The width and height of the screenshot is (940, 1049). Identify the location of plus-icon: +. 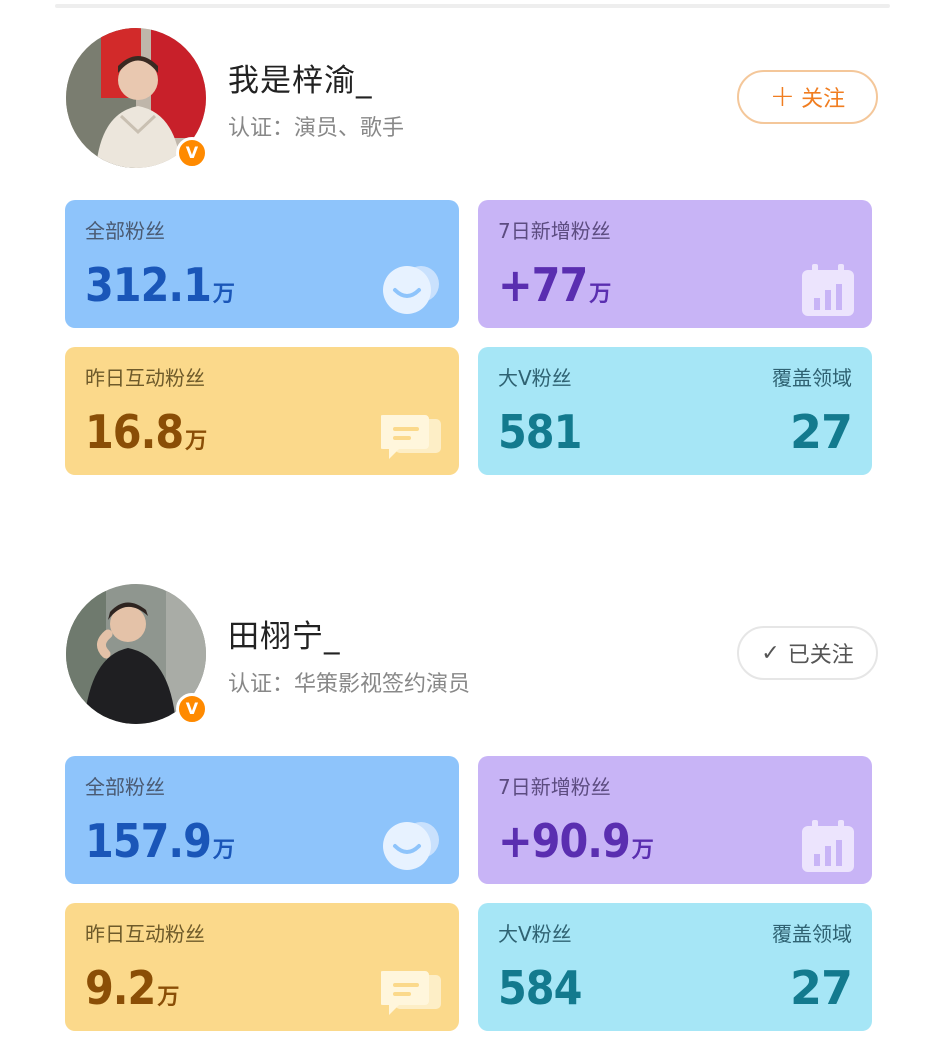
(782, 96).